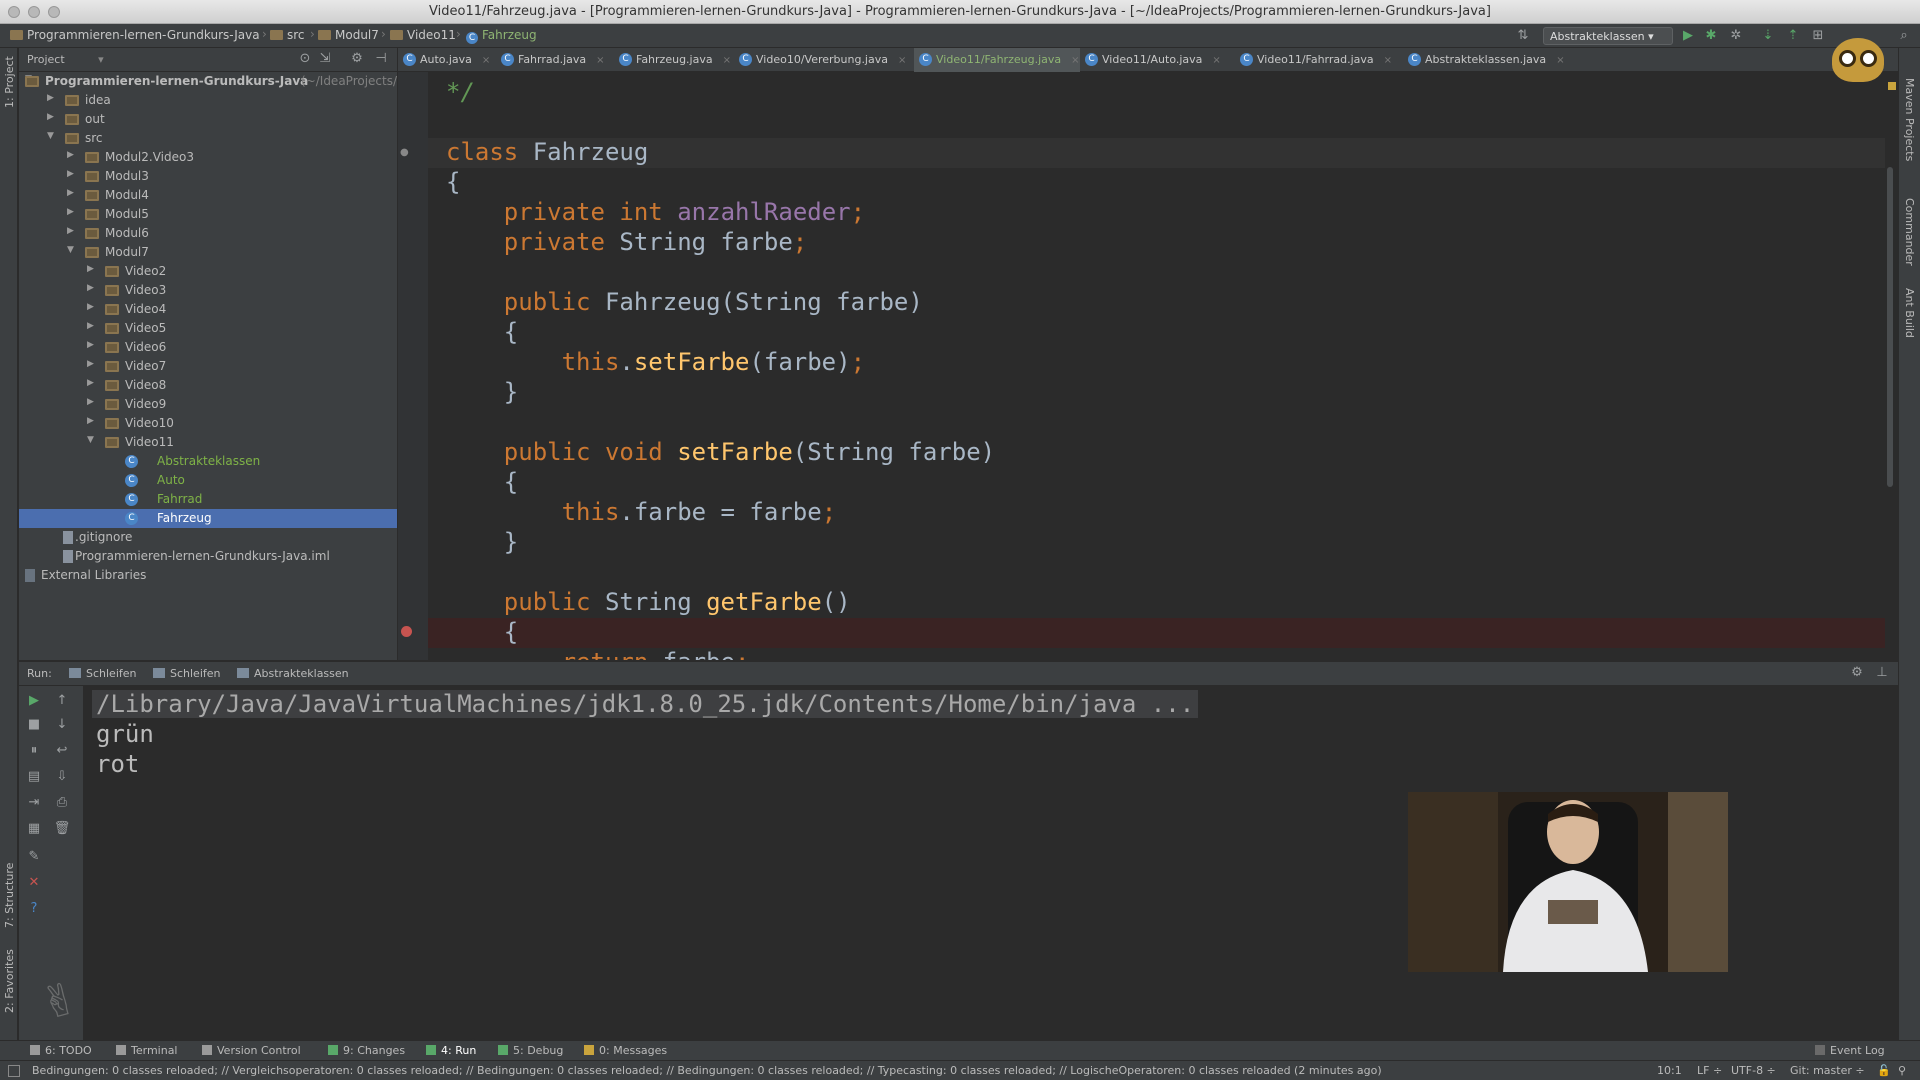 Image resolution: width=1920 pixels, height=1080 pixels. I want to click on tree-item: ▶ Modul4, so click(208, 195).